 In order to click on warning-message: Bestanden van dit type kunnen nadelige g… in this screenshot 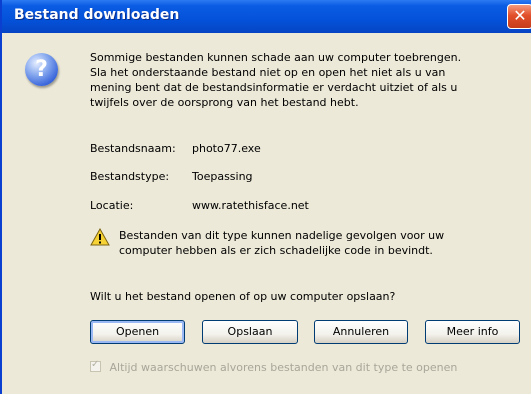, I will do `click(319, 243)`.